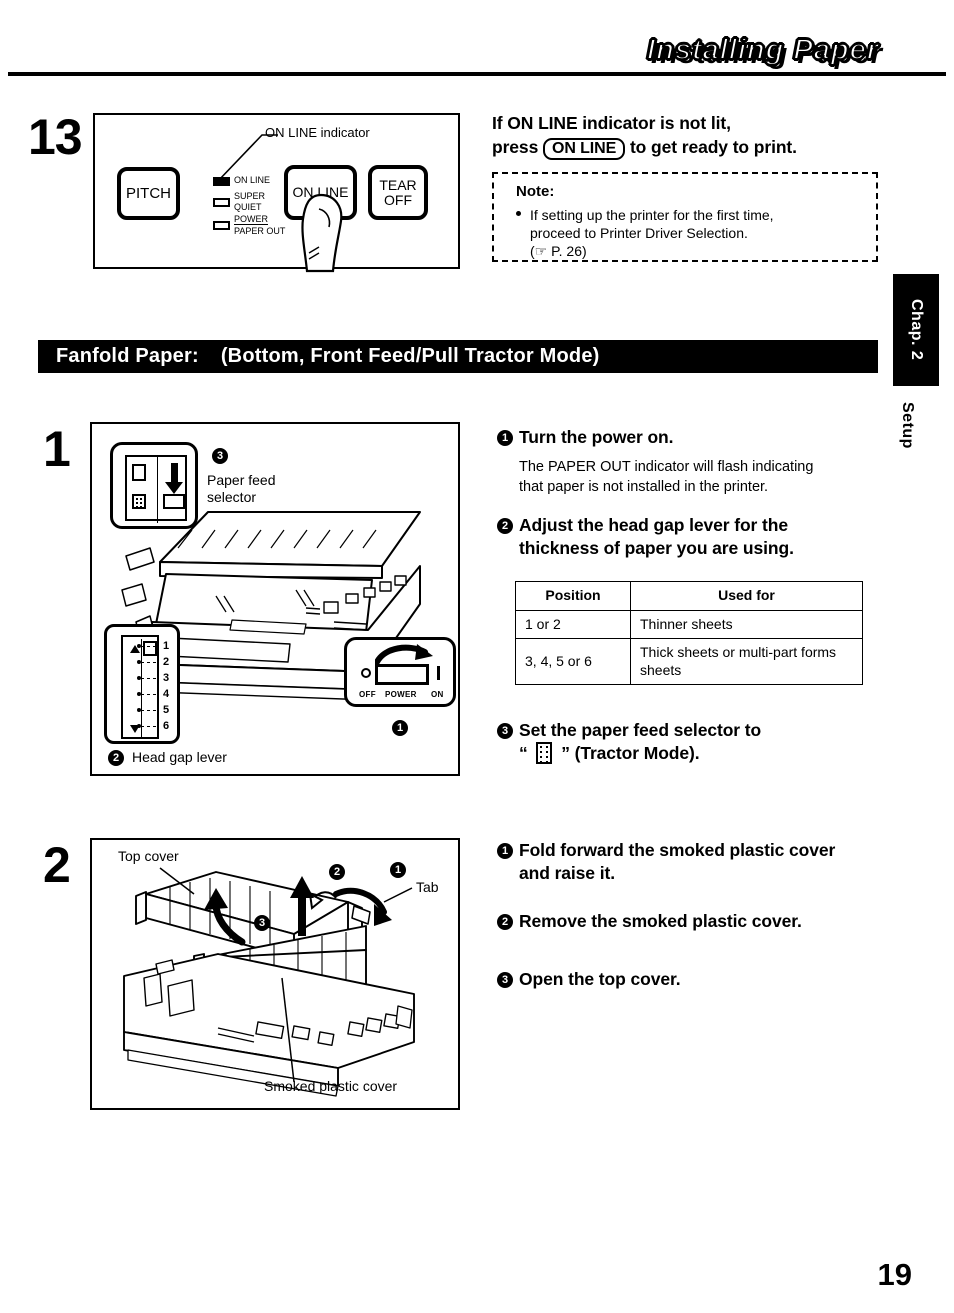 The image size is (954, 1313). Describe the element at coordinates (400, 728) in the screenshot. I see `marker-1-power-switch: 1` at that location.